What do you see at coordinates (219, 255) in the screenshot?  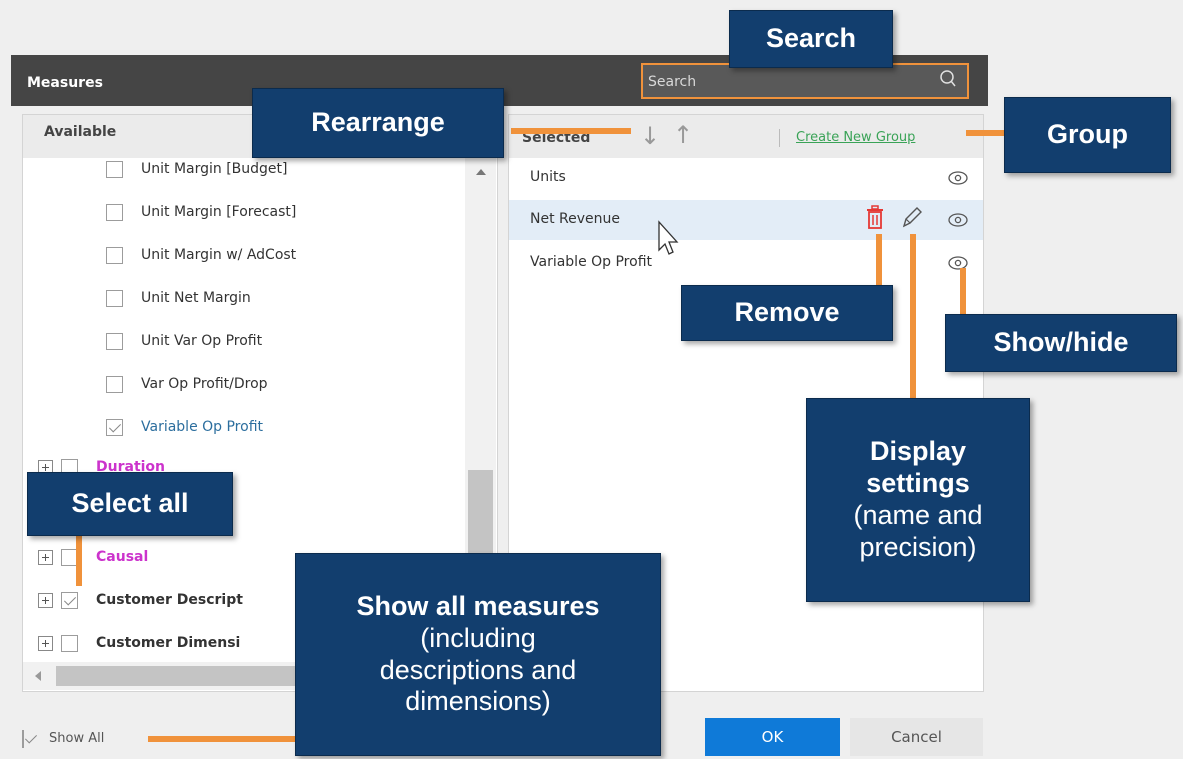 I see `item-label: Unit Margin w/ AdCost` at bounding box center [219, 255].